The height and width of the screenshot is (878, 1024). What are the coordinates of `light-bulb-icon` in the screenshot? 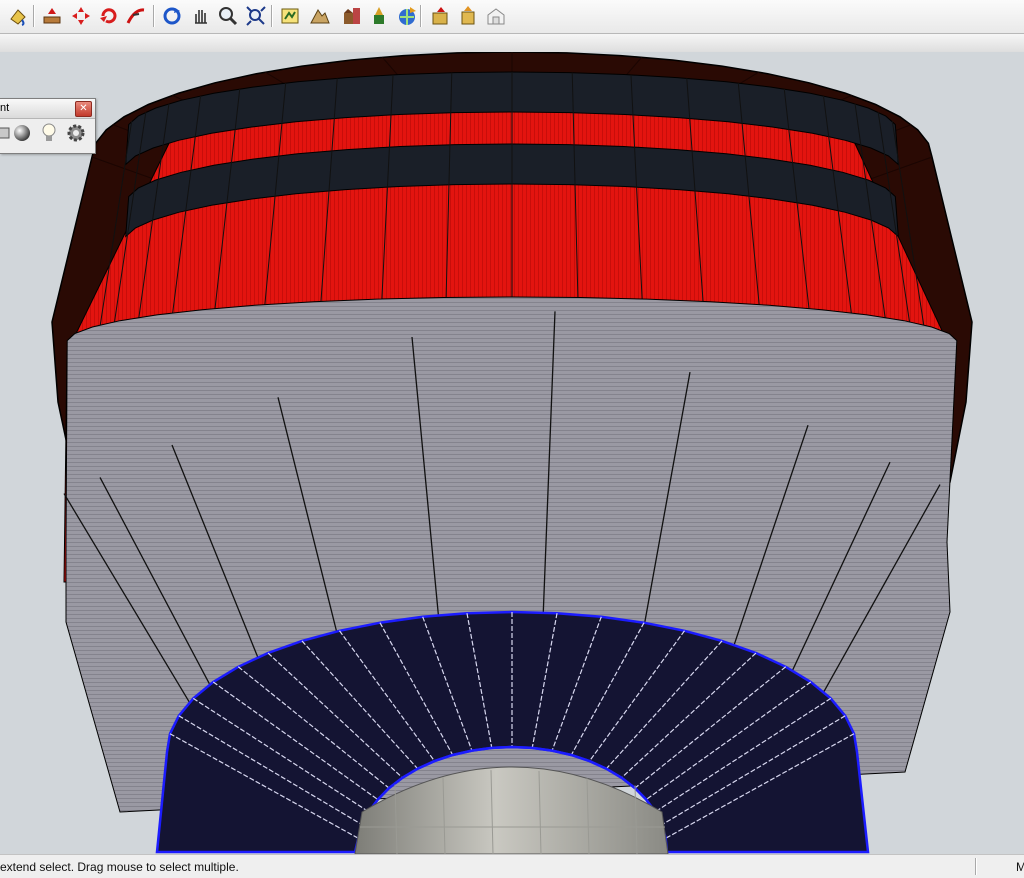 It's located at (49, 133).